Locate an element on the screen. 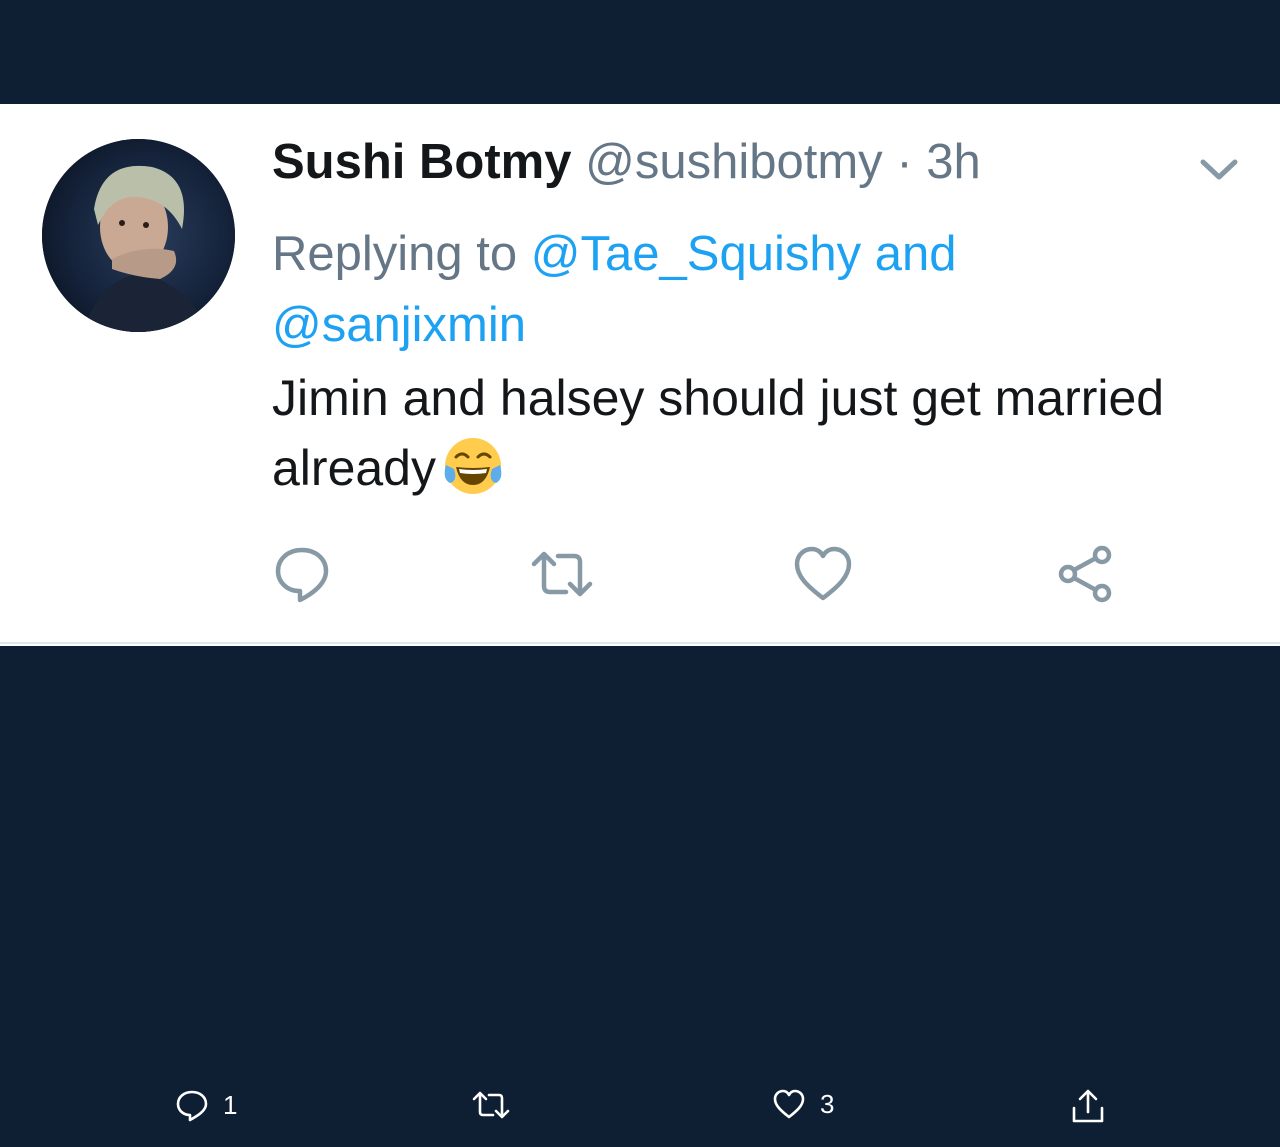 The width and height of the screenshot is (1280, 1147). bottom-retweet-button is located at coordinates (491, 1105).